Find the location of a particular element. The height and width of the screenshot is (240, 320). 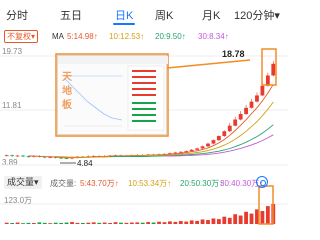

callout-line is located at coordinates (208, 64).